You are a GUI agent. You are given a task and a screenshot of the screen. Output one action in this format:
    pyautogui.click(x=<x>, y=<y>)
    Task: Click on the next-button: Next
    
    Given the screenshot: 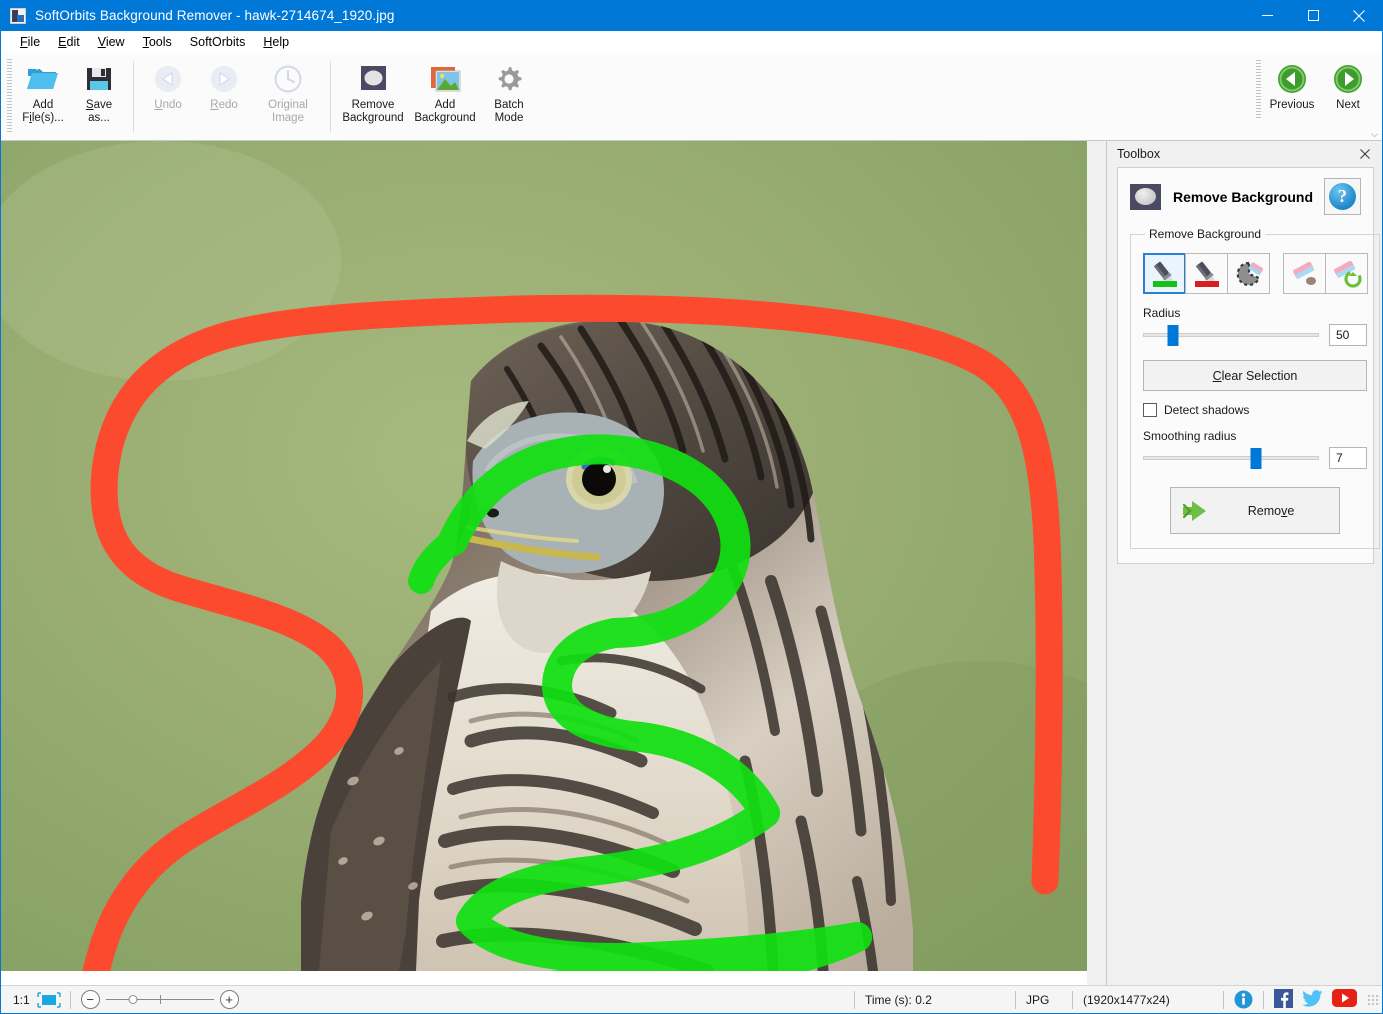 What is the action you would take?
    pyautogui.click(x=1348, y=95)
    